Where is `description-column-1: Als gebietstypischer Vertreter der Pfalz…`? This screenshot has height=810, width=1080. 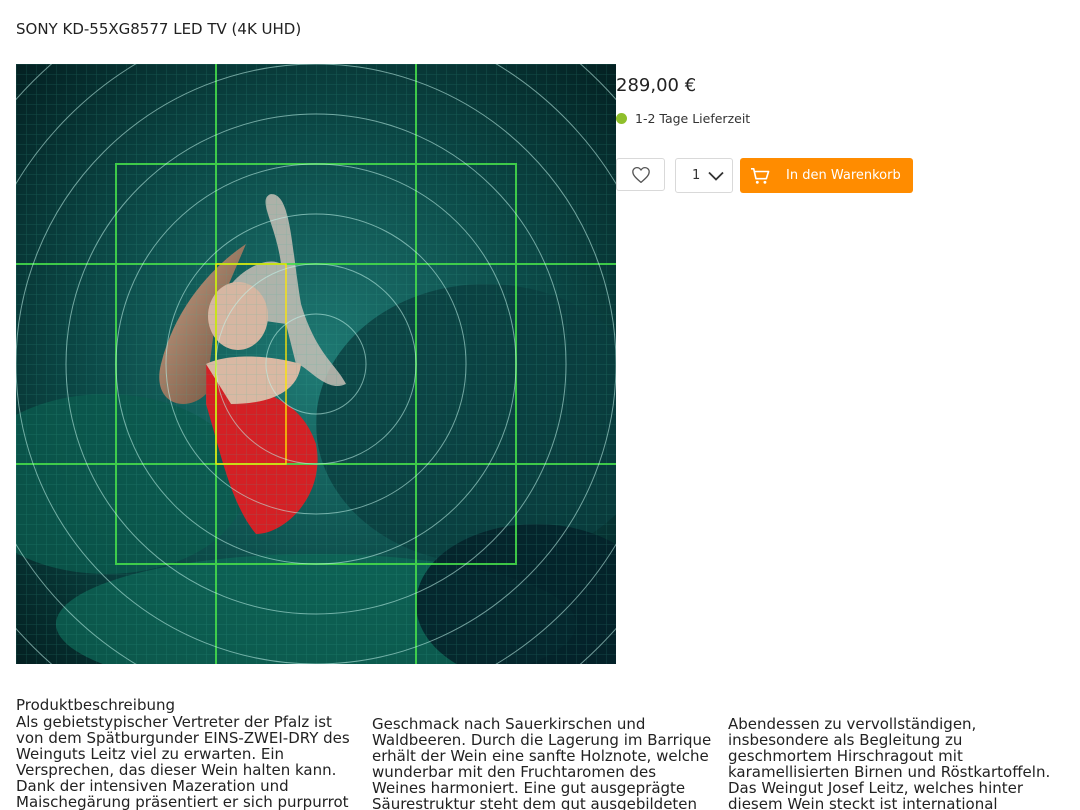
description-column-1: Als gebietstypischer Vertreter der Pfalz… is located at coordinates (183, 761).